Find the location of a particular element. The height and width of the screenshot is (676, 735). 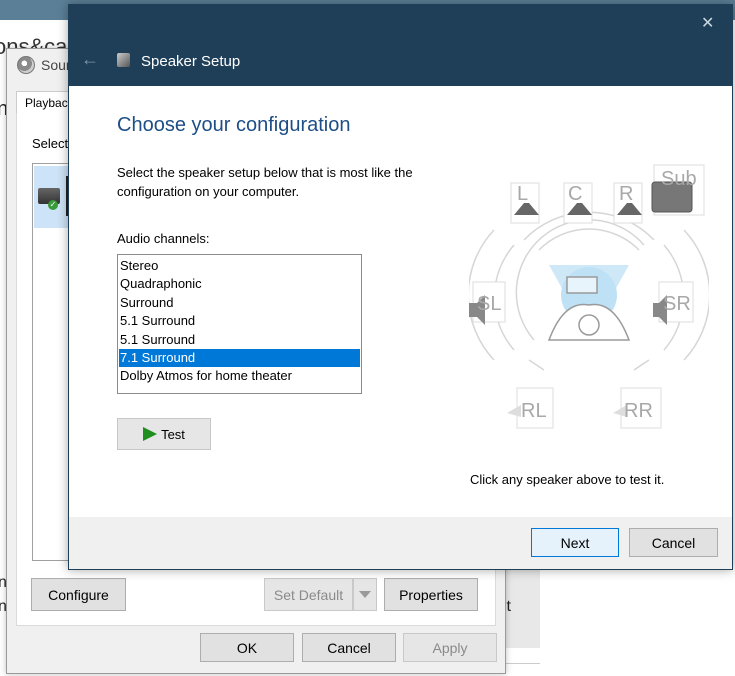

speaker-subwoofer-label: Sub is located at coordinates (679, 179).